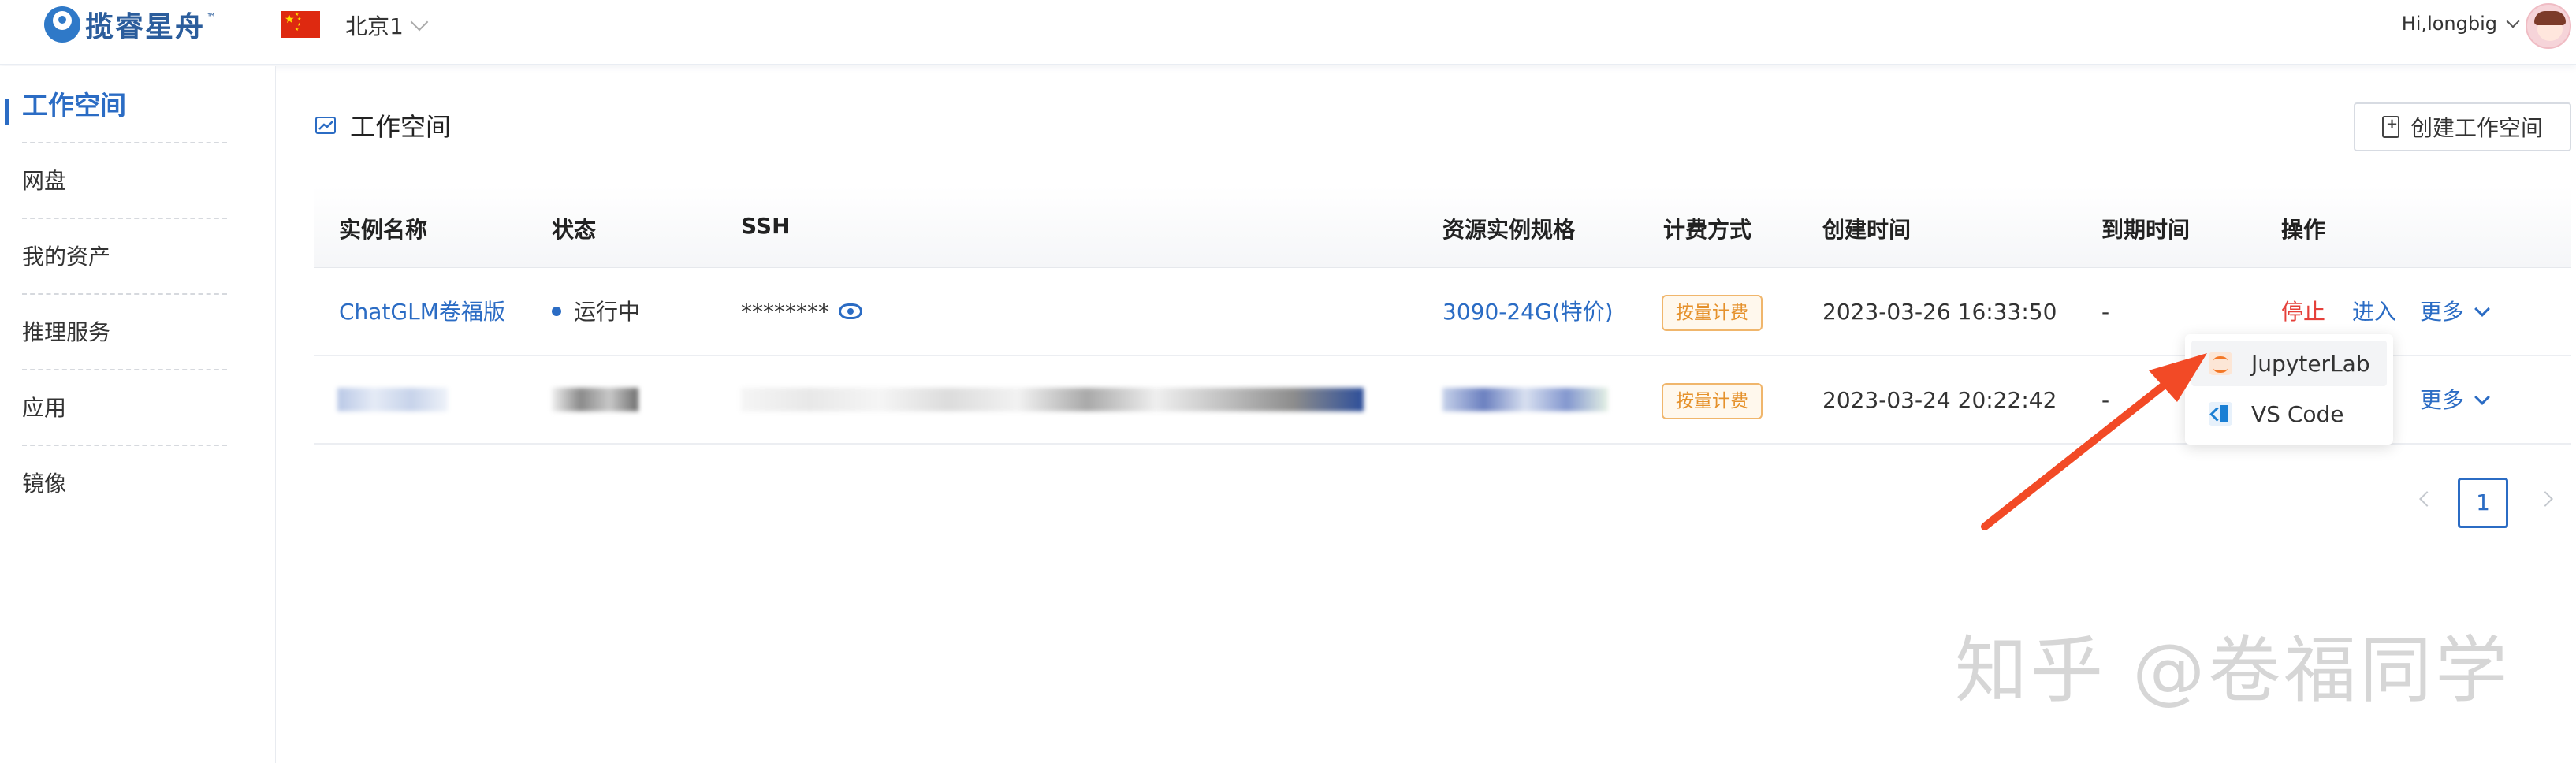  I want to click on ssh-cell: ********, so click(801, 312).